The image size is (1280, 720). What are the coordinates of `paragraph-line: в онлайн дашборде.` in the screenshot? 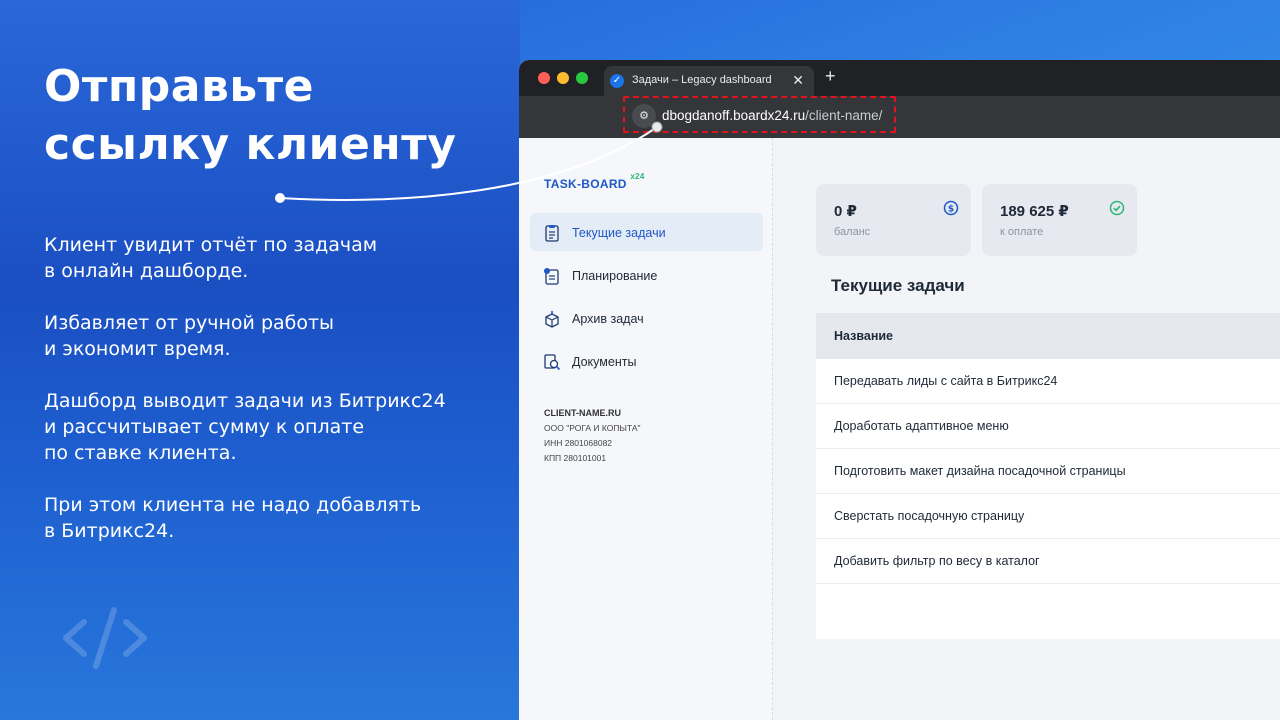 It's located at (146, 271).